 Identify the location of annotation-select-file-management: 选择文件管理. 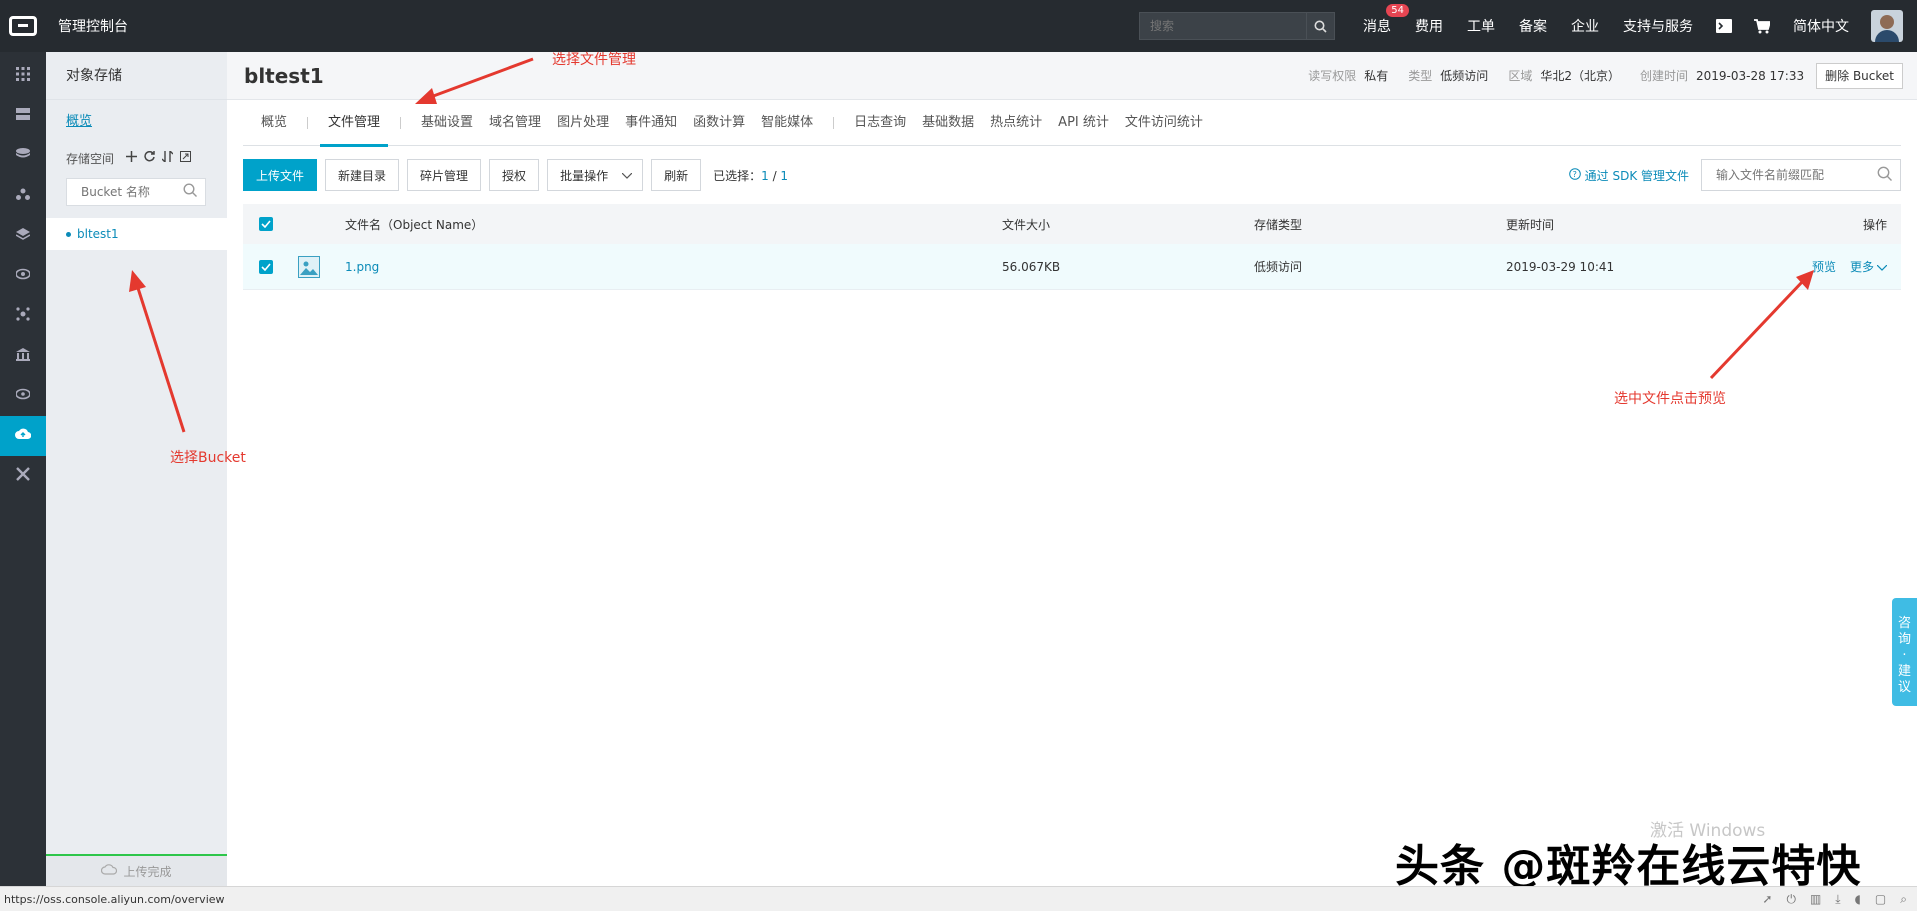
(594, 60).